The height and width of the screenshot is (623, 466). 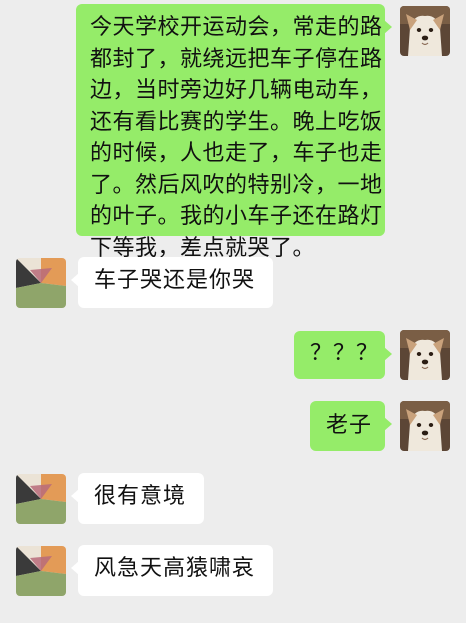 I want to click on message-line: 了。然后风吹的特别冷，一地, so click(x=236, y=185).